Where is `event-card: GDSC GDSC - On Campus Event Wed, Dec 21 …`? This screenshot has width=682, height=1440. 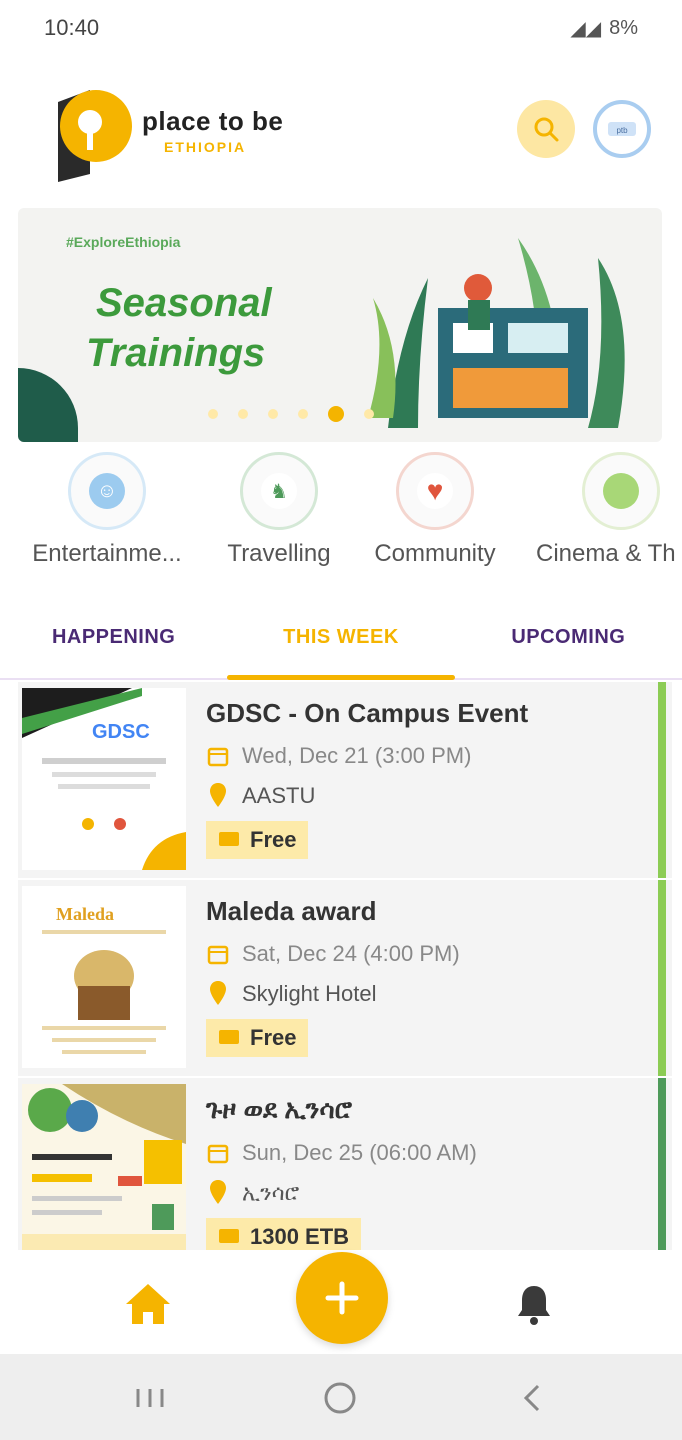
event-card: GDSC GDSC - On Campus Event Wed, Dec 21 … is located at coordinates (345, 780).